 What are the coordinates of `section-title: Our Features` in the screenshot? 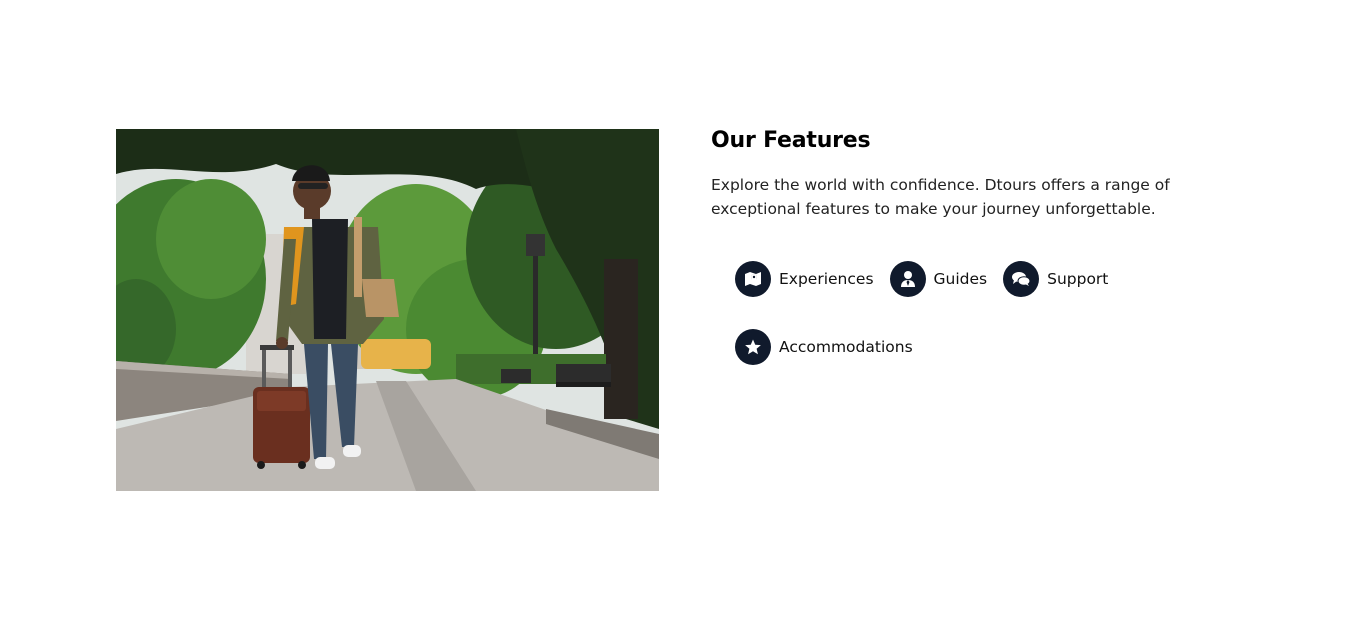 It's located at (791, 140).